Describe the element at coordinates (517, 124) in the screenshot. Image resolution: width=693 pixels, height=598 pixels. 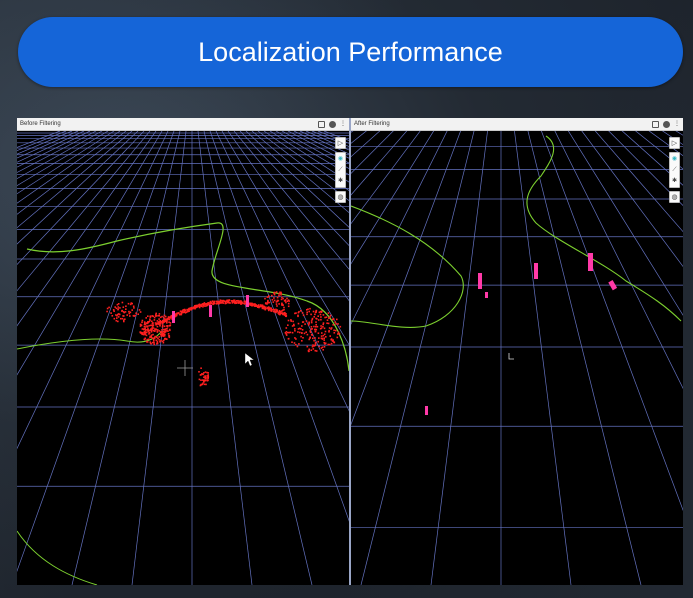
I see `viewer-titlebar: After Filtering ⋮` at that location.